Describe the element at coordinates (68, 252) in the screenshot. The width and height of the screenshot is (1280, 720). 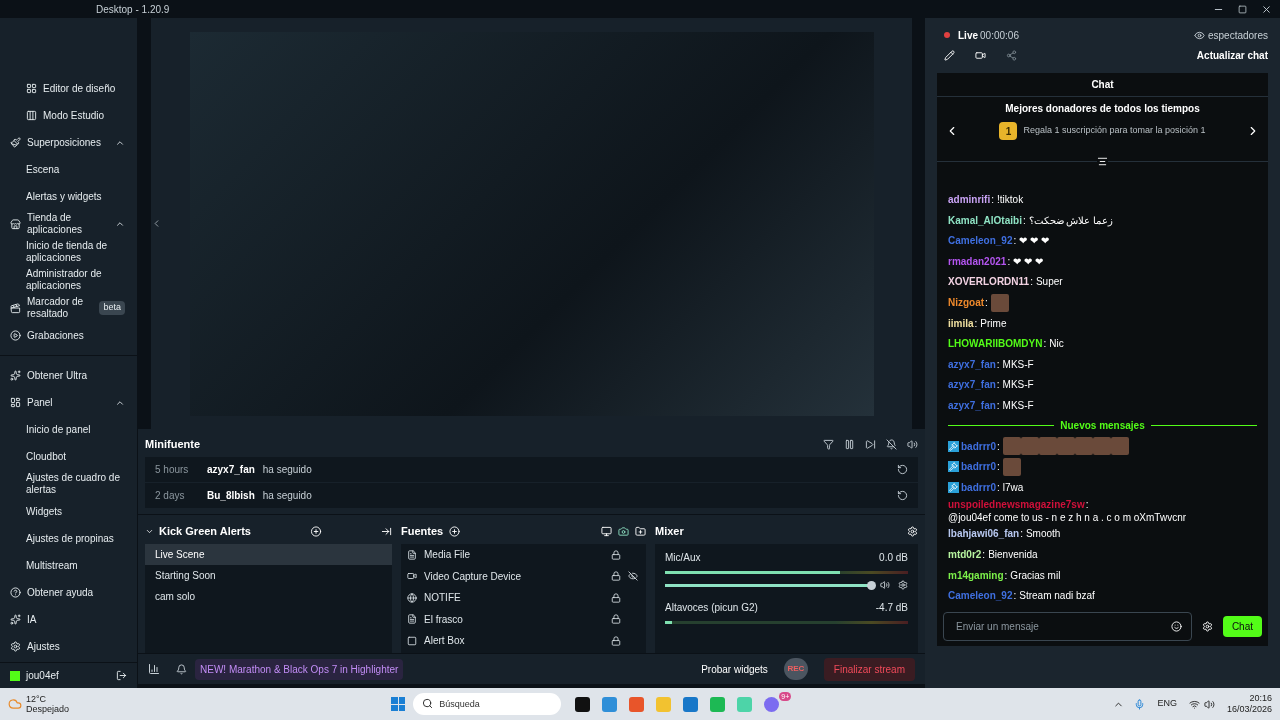
I see `sidebar-subitem: Inicio de tienda de aplicaciones` at that location.